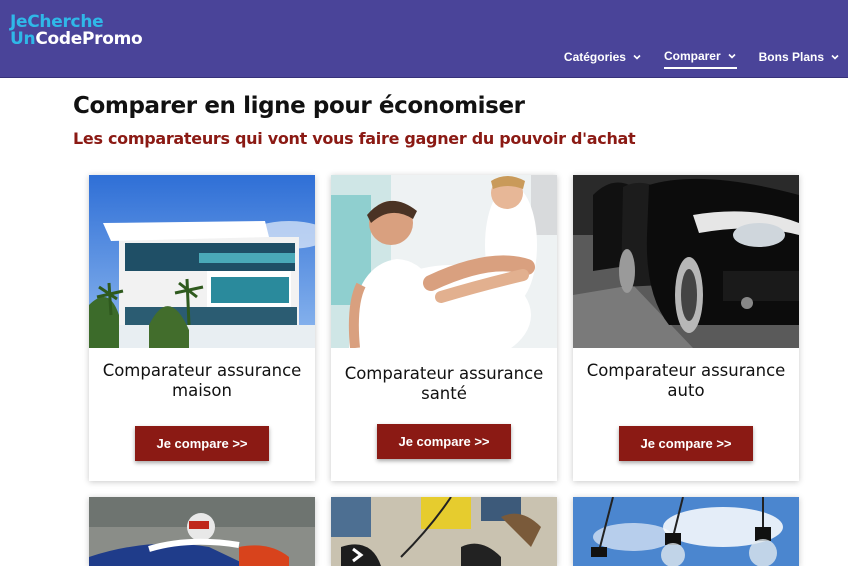 The image size is (848, 566). I want to click on card-title: Comparateur assurance maison, so click(202, 381).